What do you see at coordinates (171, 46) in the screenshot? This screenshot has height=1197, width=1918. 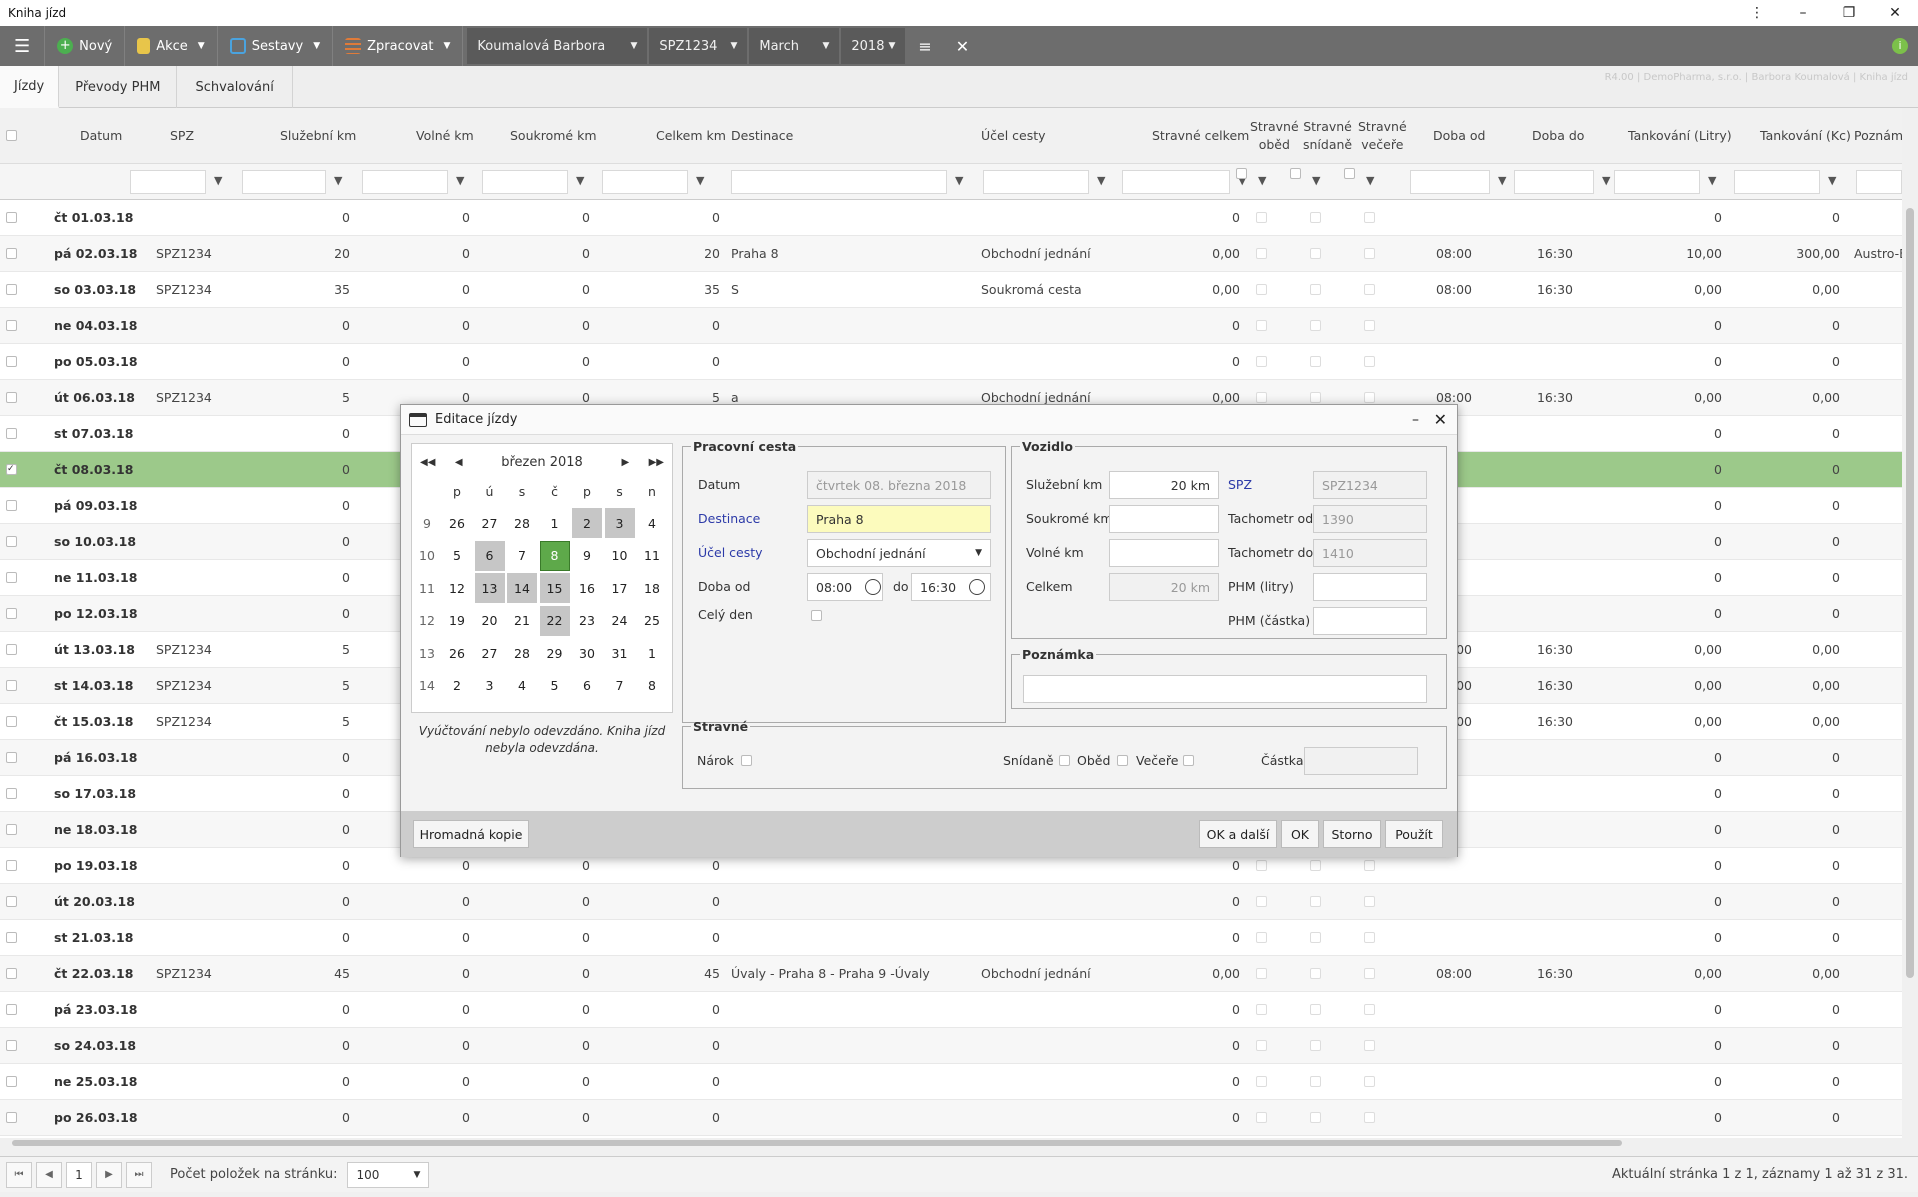 I see `akce-menu-button: Akce ▼` at bounding box center [171, 46].